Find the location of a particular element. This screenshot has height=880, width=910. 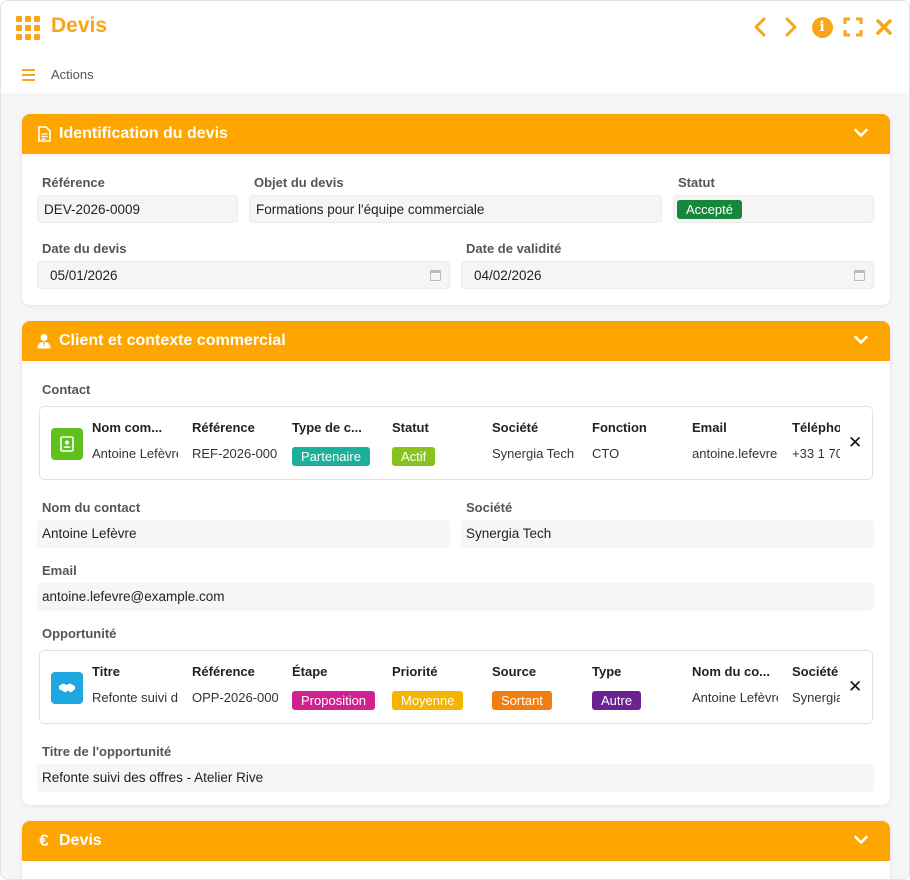

contact-col-telephone: Téléphone +33 1 70 00 00 00 is located at coordinates (816, 443).